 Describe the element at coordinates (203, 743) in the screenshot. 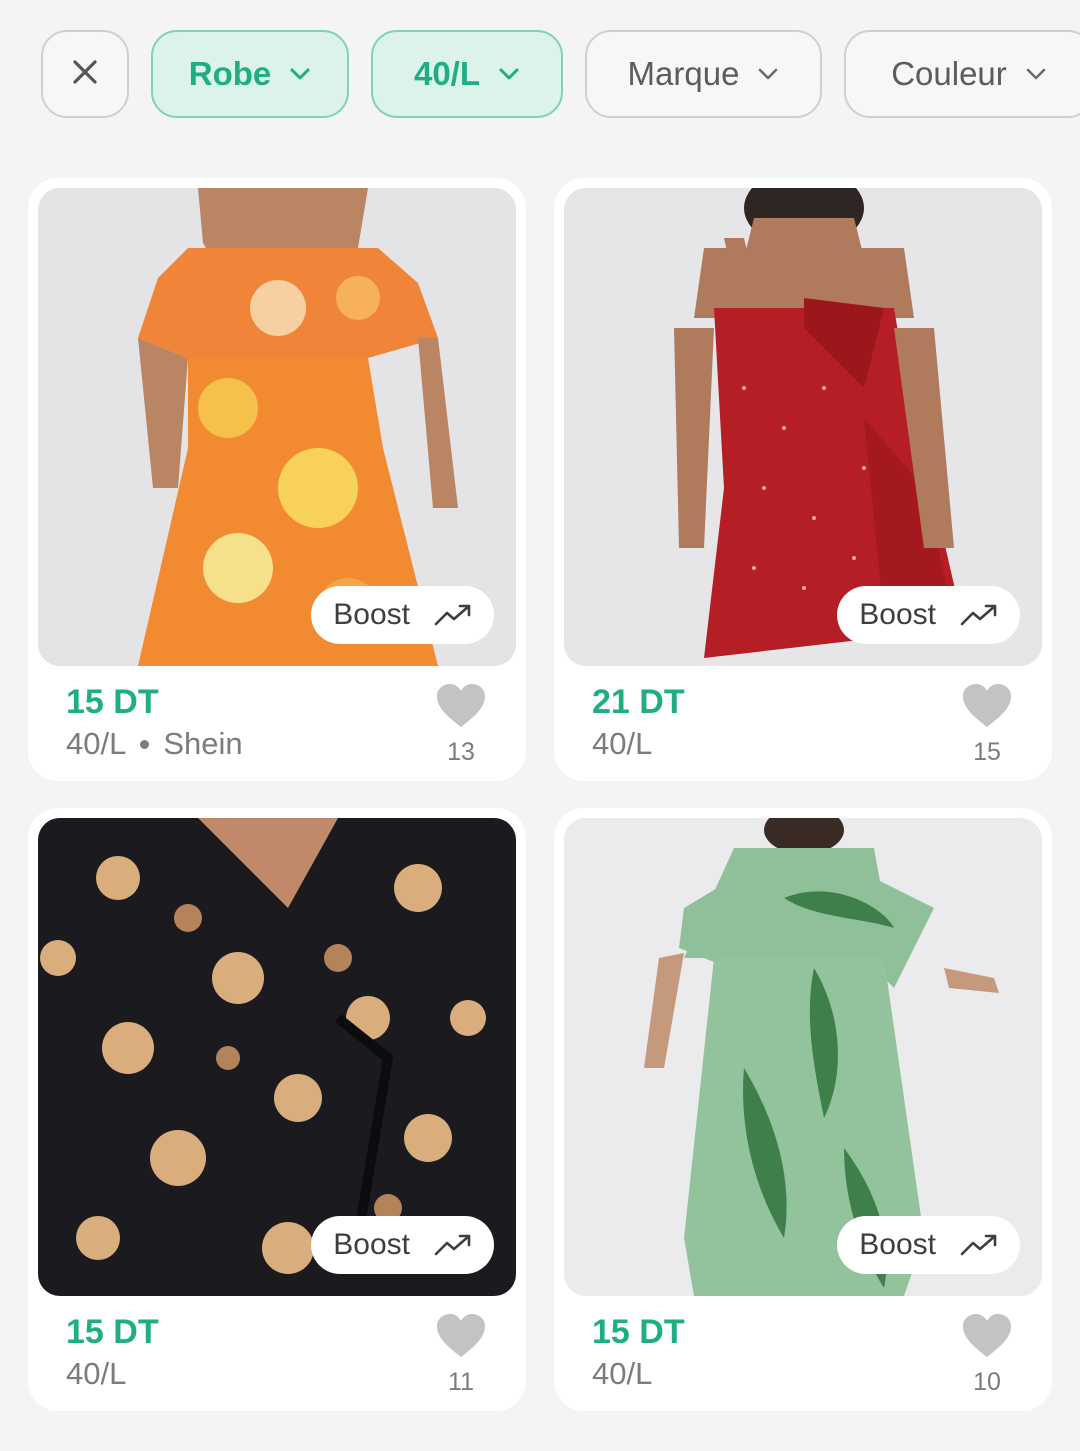

I see `product-brand: Shein` at that location.